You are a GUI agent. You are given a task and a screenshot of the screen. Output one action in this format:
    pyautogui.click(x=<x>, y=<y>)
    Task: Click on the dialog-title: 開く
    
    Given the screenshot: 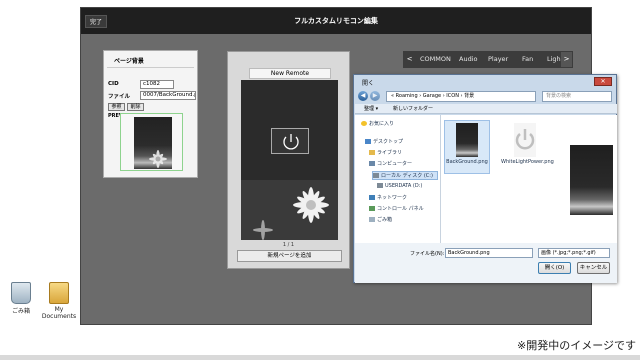 What is the action you would take?
    pyautogui.click(x=368, y=83)
    